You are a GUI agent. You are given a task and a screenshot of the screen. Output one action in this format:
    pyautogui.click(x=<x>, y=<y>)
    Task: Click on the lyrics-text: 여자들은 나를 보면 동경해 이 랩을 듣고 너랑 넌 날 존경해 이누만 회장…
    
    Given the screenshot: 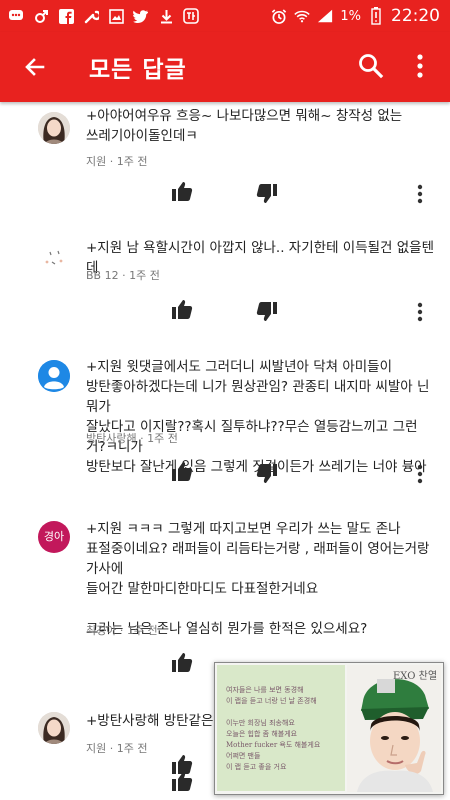 What is the action you would take?
    pyautogui.click(x=273, y=728)
    